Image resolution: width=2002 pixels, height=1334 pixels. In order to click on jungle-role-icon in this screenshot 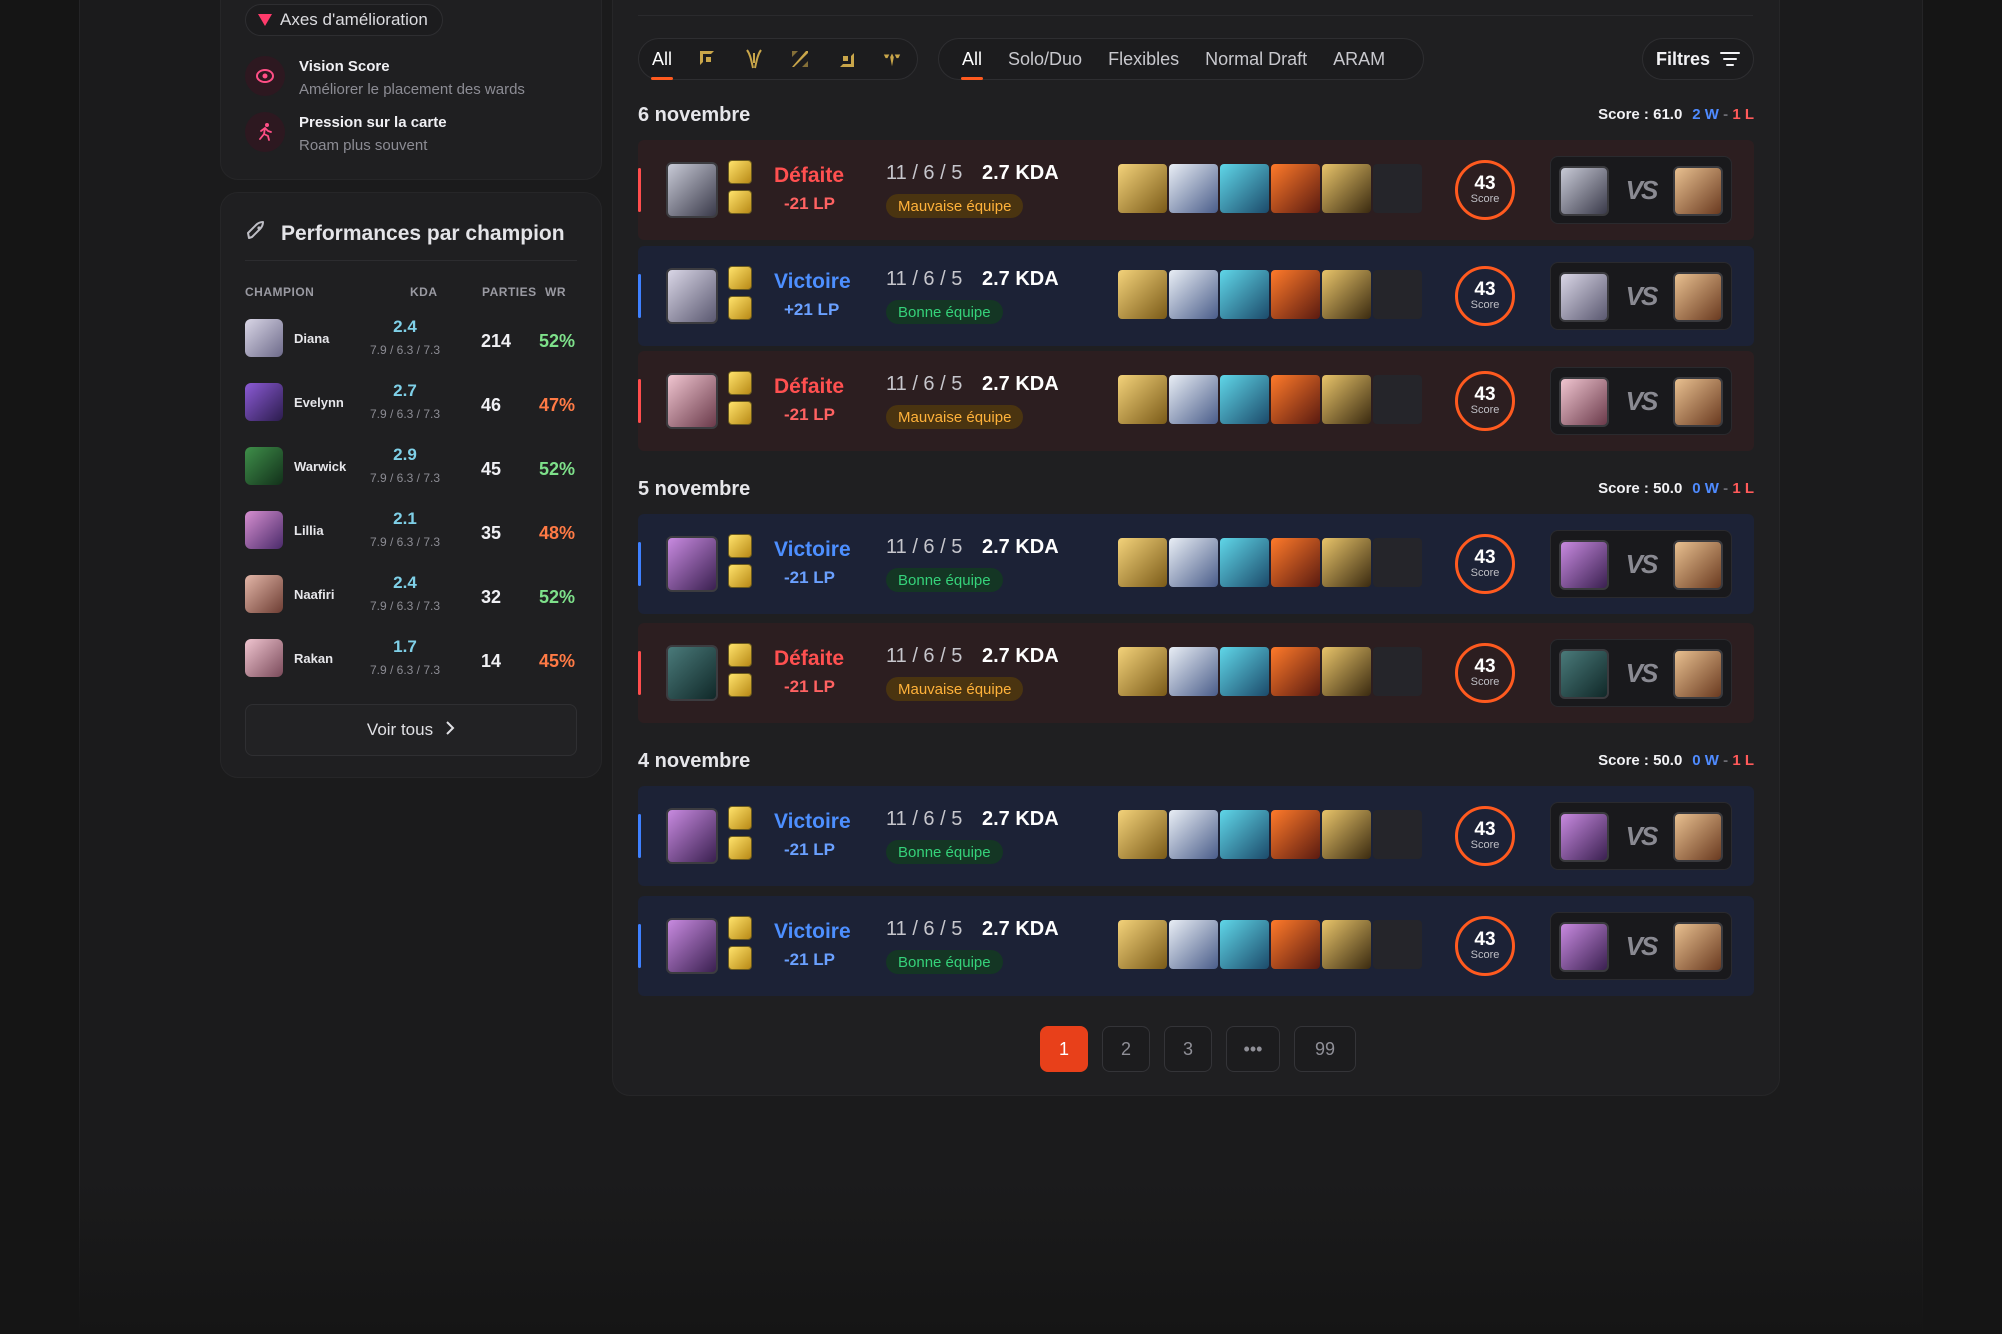, I will do `click(754, 59)`.